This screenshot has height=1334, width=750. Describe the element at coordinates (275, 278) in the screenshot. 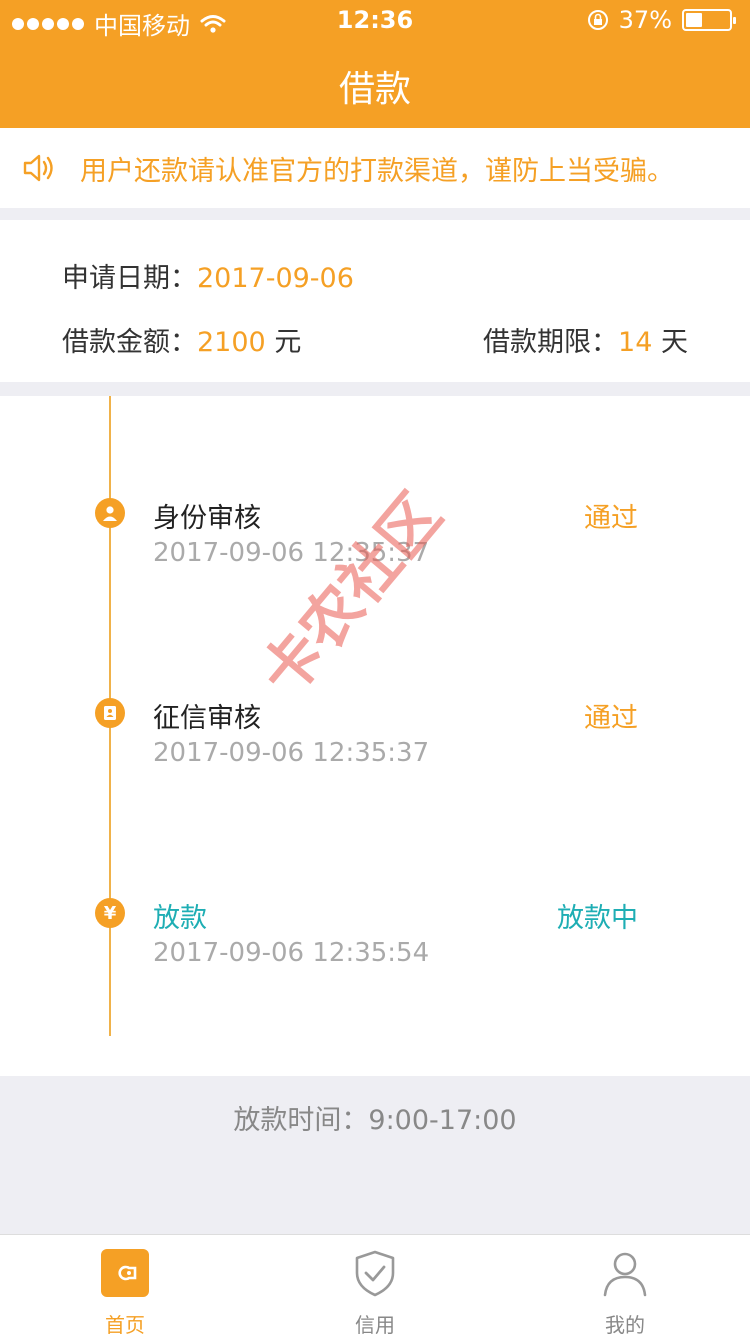

I see `apply-date-value: 2017-09-06` at that location.